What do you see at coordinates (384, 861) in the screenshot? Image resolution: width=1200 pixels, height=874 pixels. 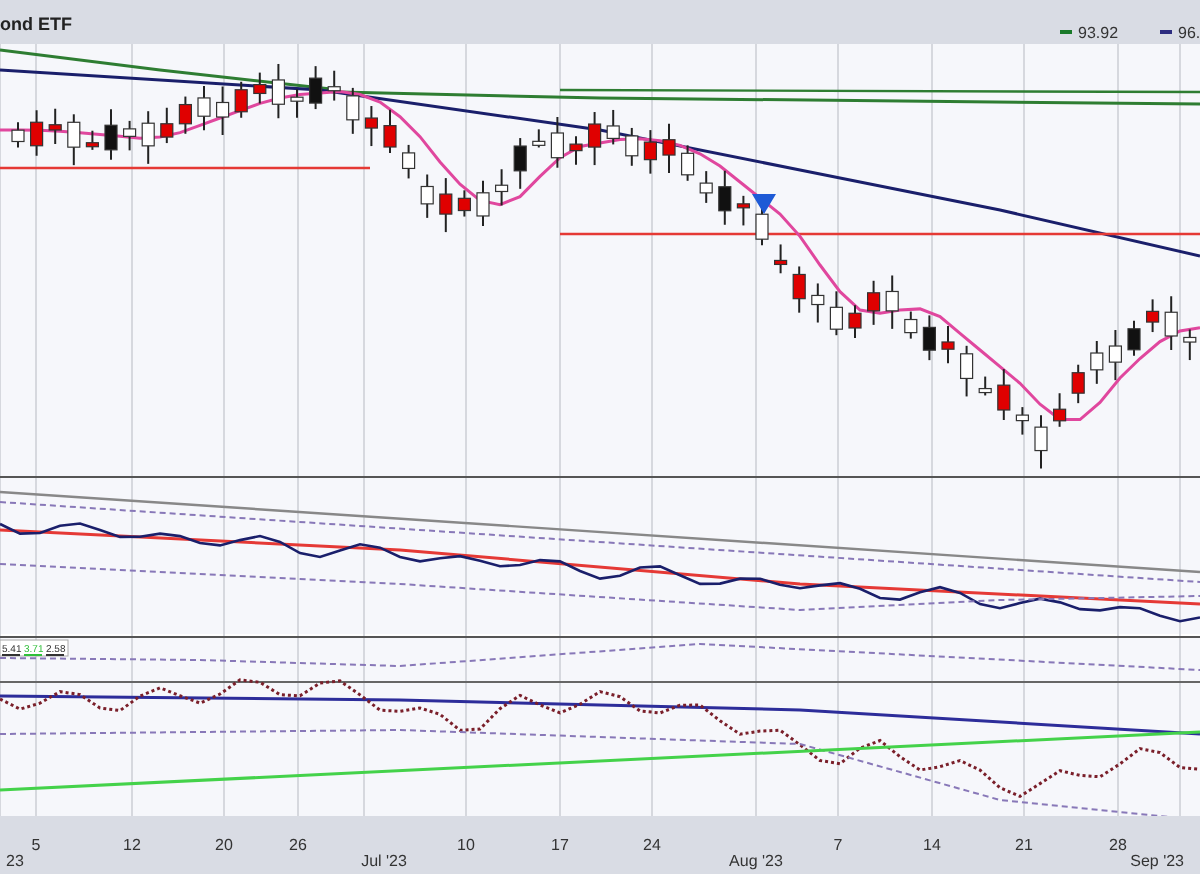 I see `axis-label: Jul '23` at bounding box center [384, 861].